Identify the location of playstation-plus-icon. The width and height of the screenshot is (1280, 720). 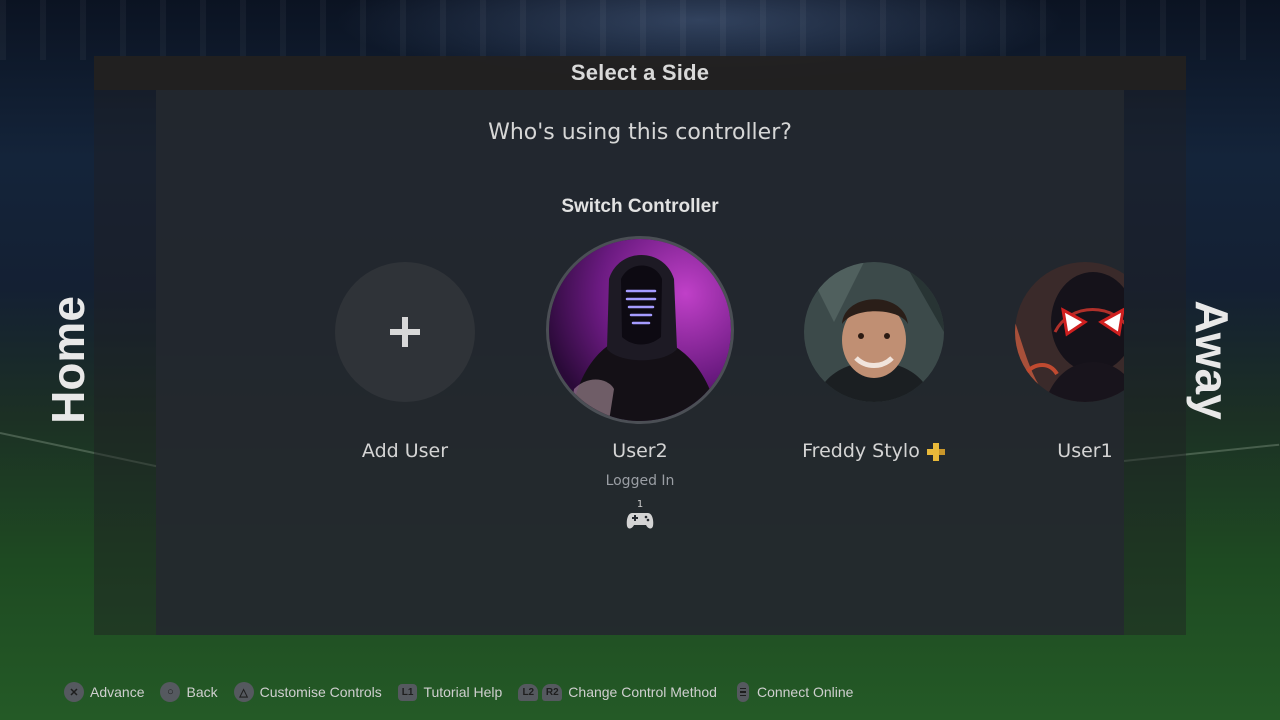
(935, 451).